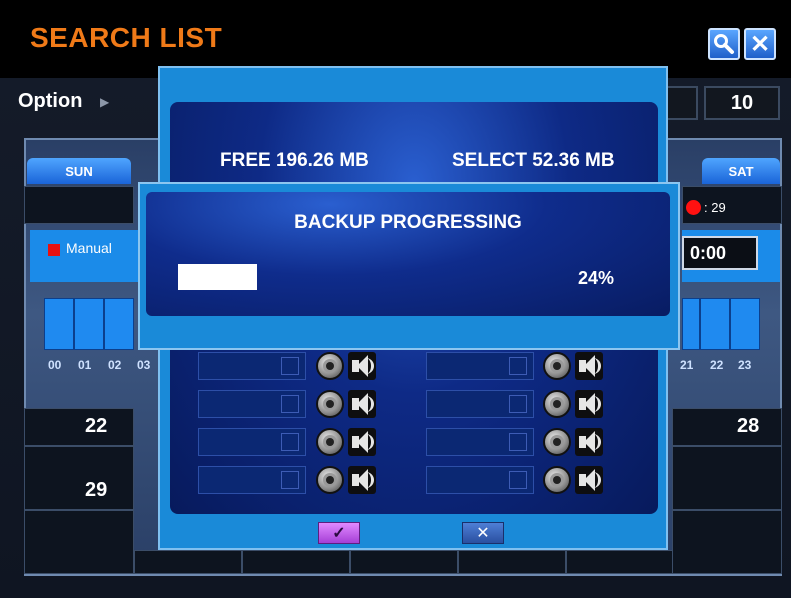 The height and width of the screenshot is (598, 791). I want to click on progress-bar, so click(343, 277).